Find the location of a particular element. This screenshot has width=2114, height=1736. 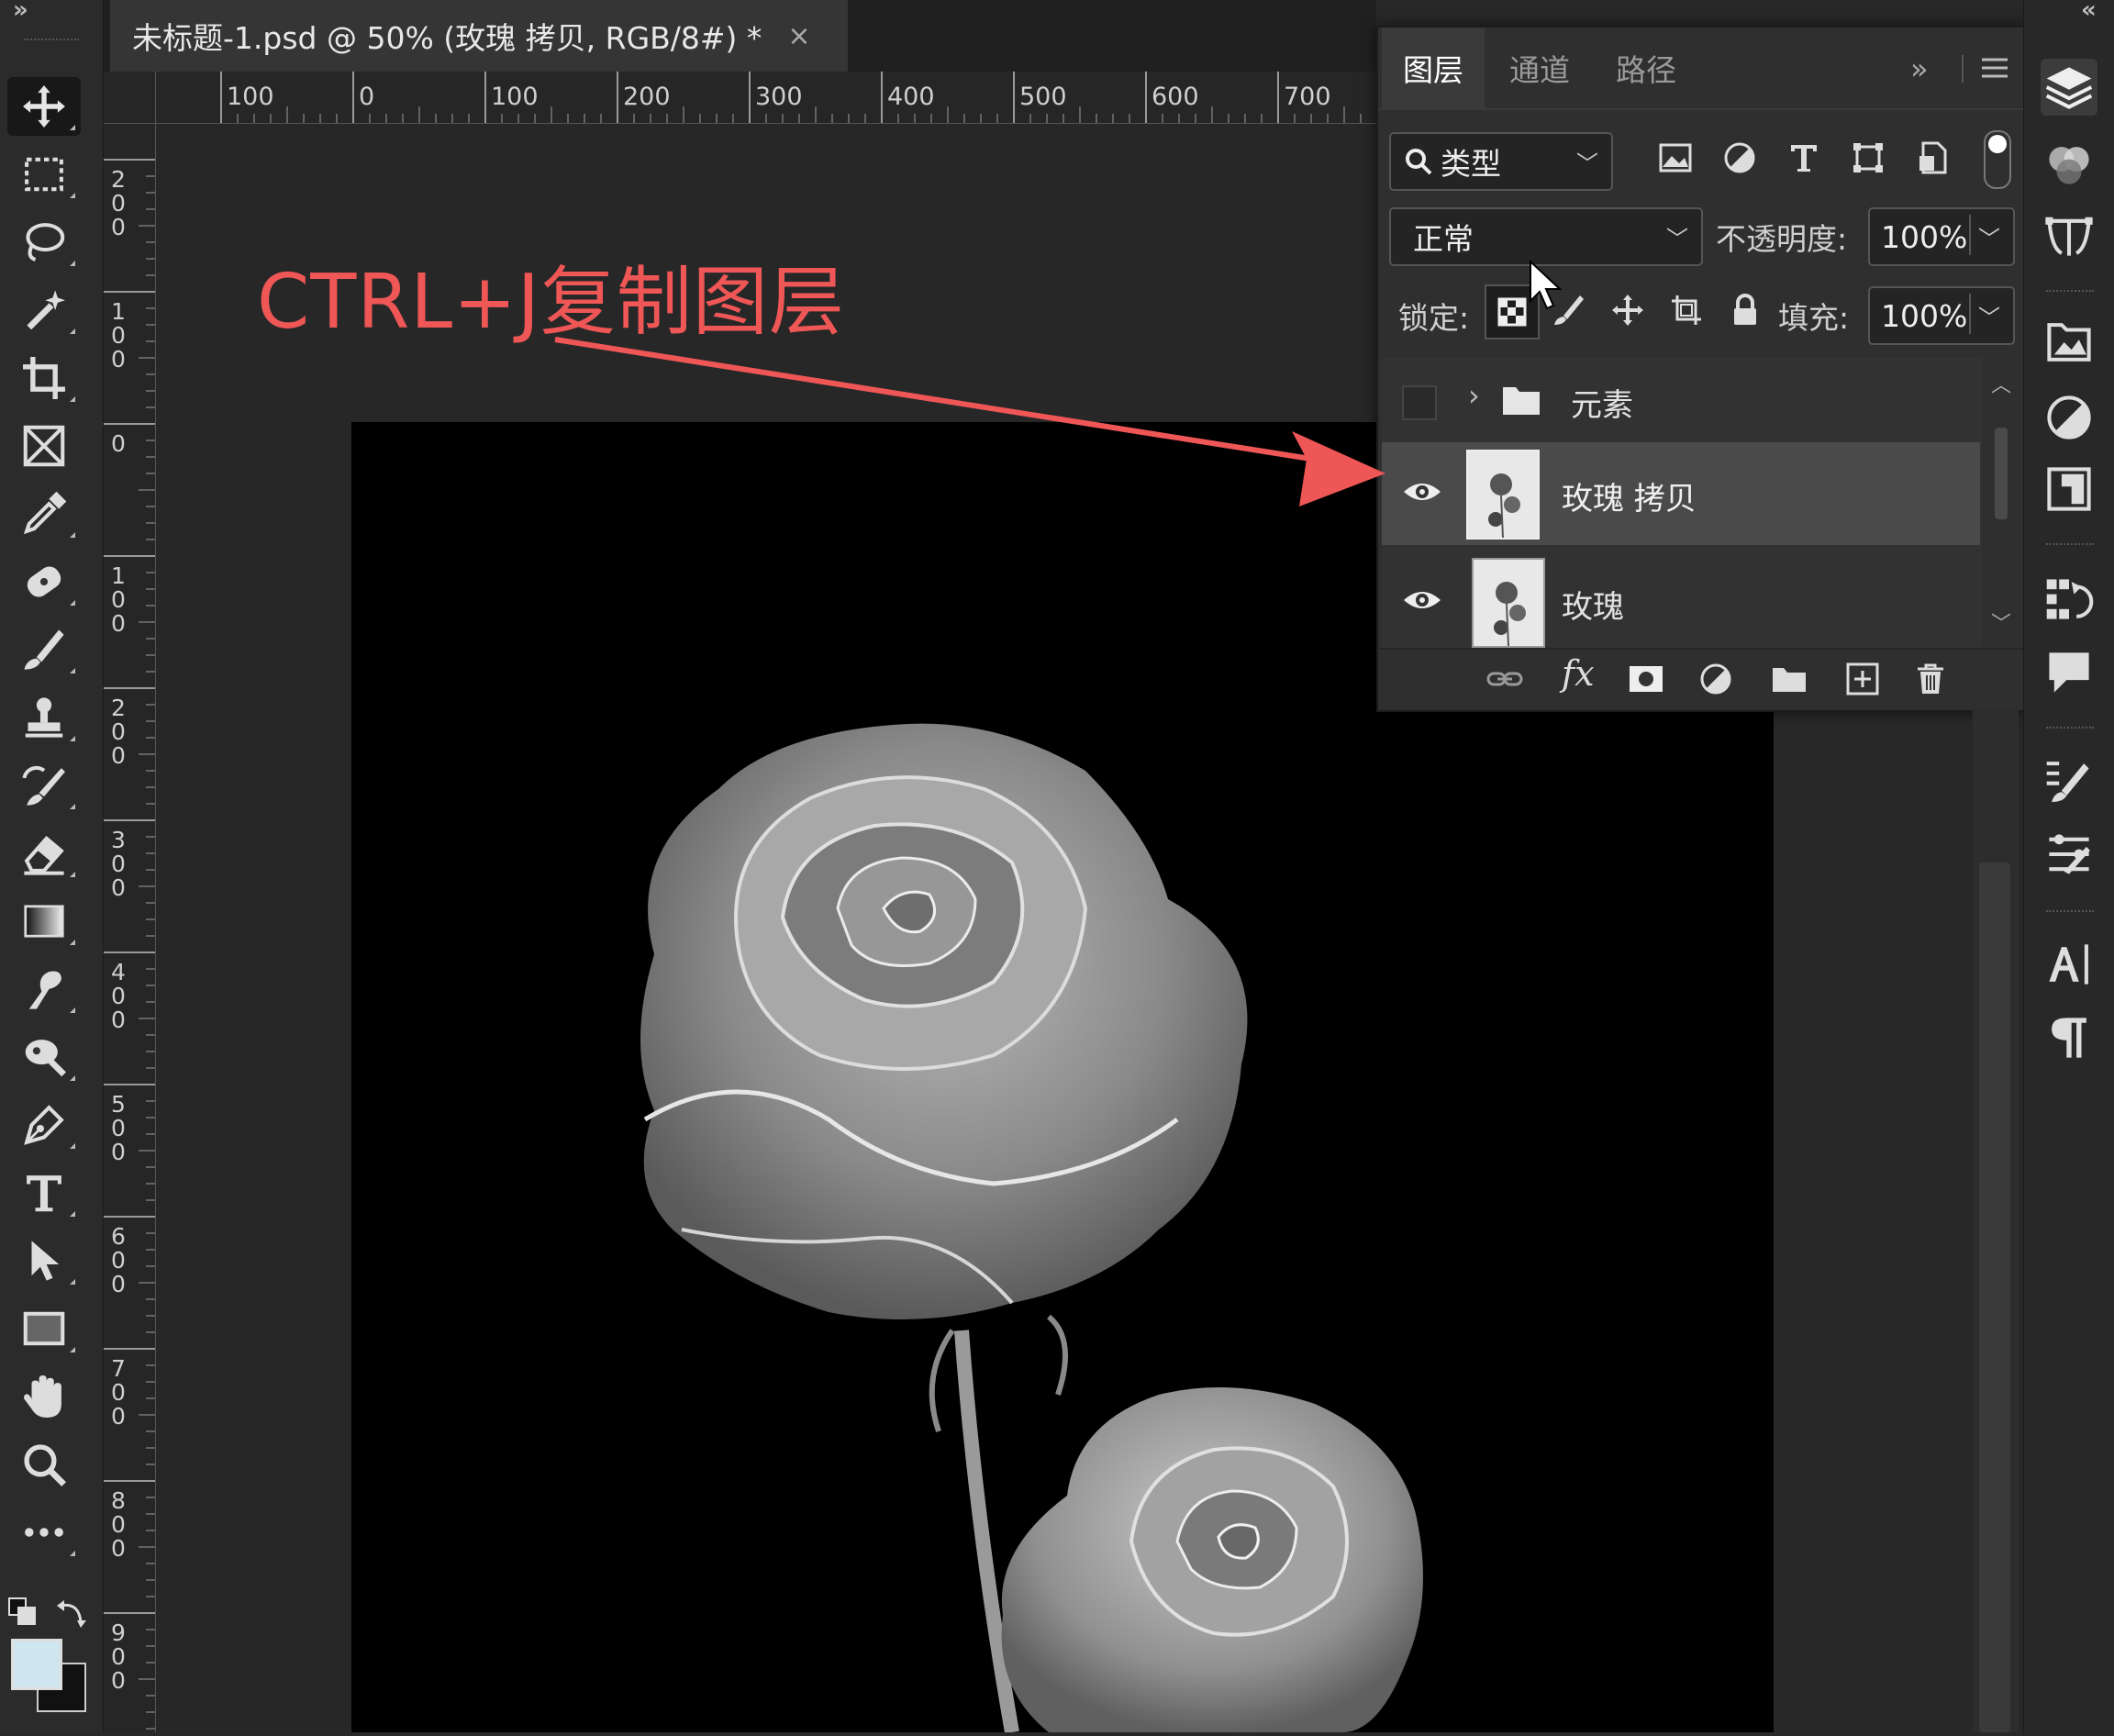

new-layer-icon is located at coordinates (1863, 679).